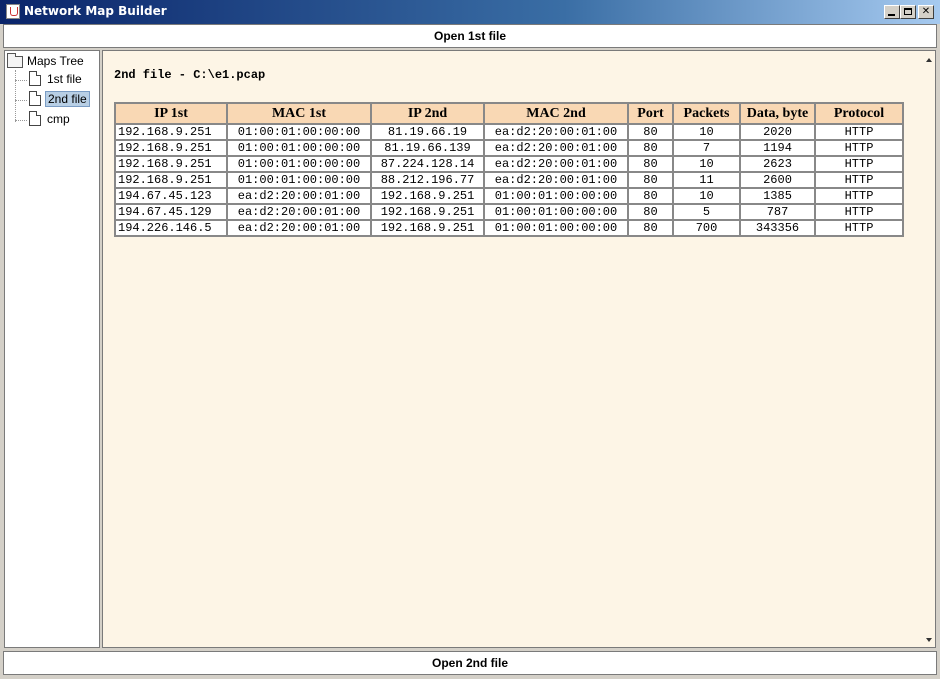 This screenshot has width=940, height=679. I want to click on cell-packets: 700, so click(706, 228).